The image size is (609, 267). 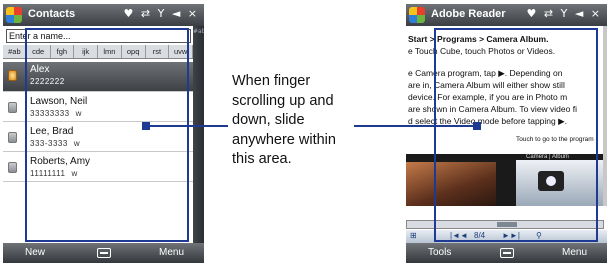 I want to click on app-title: Contacts, so click(x=52, y=14).